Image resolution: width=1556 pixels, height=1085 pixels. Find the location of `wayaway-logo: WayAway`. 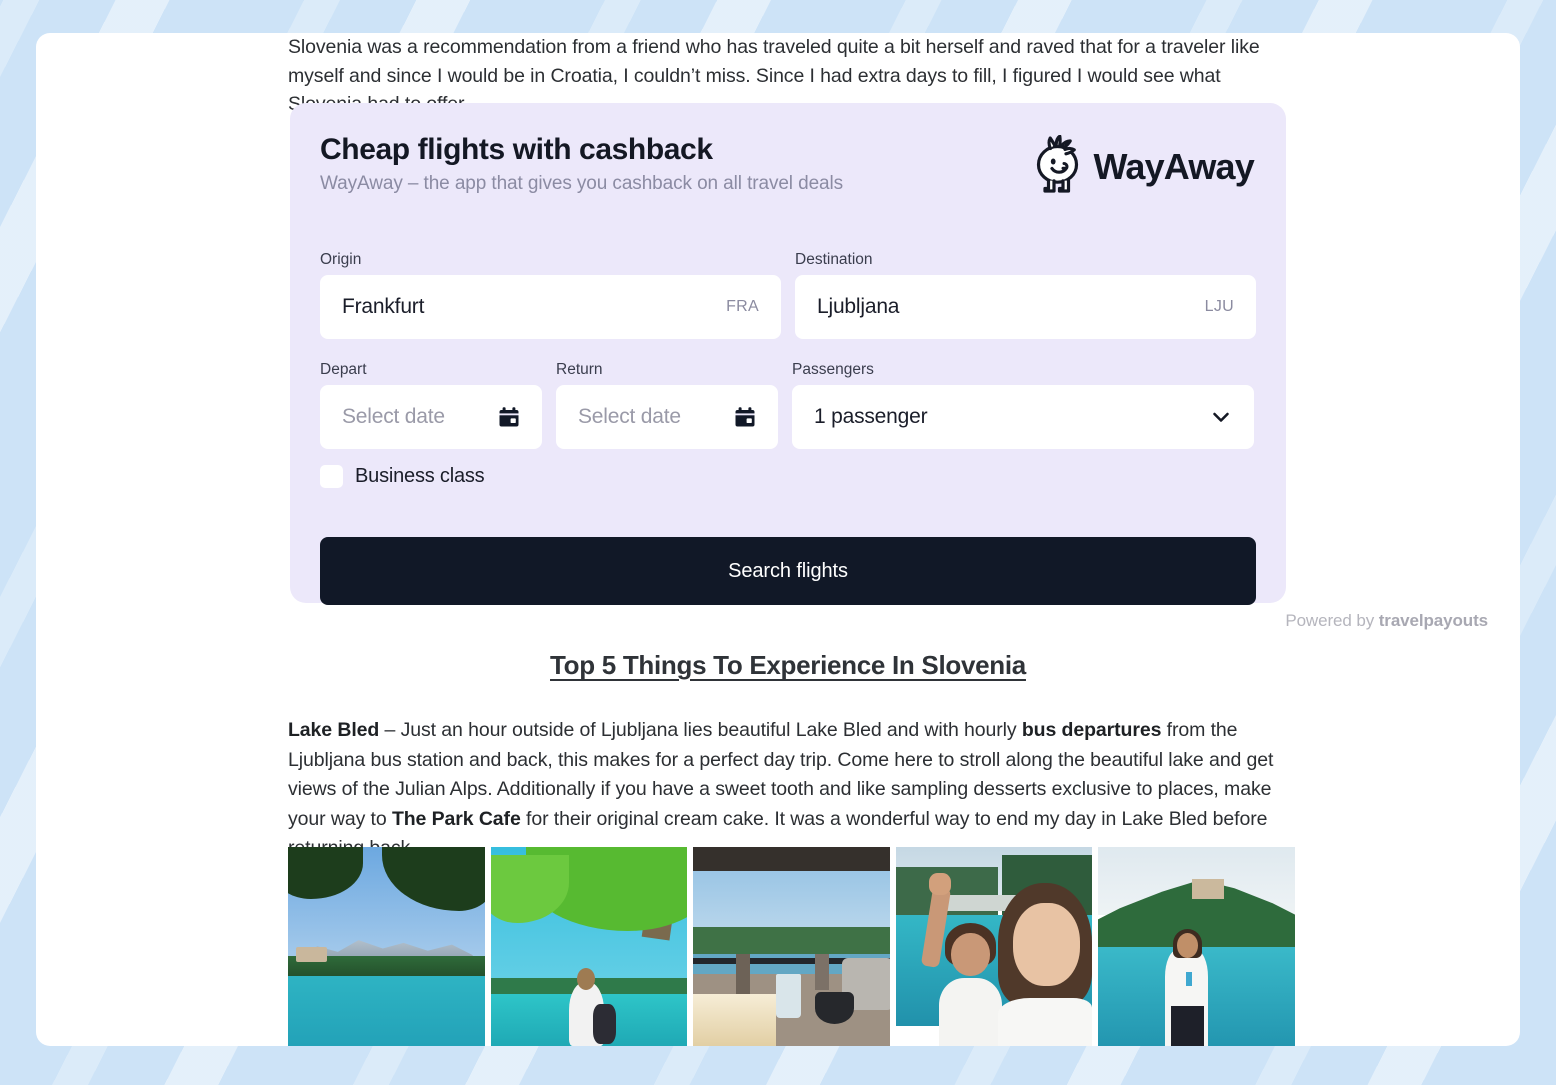

wayaway-logo: WayAway is located at coordinates (1142, 166).